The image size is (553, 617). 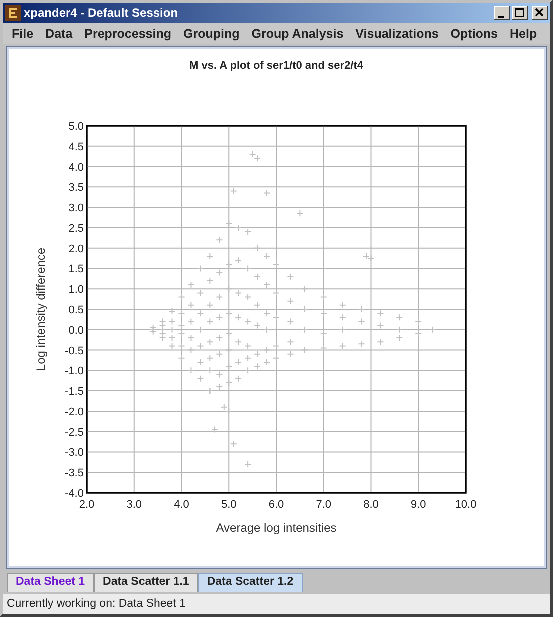 I want to click on y-tick-label: -3.0, so click(x=74, y=453).